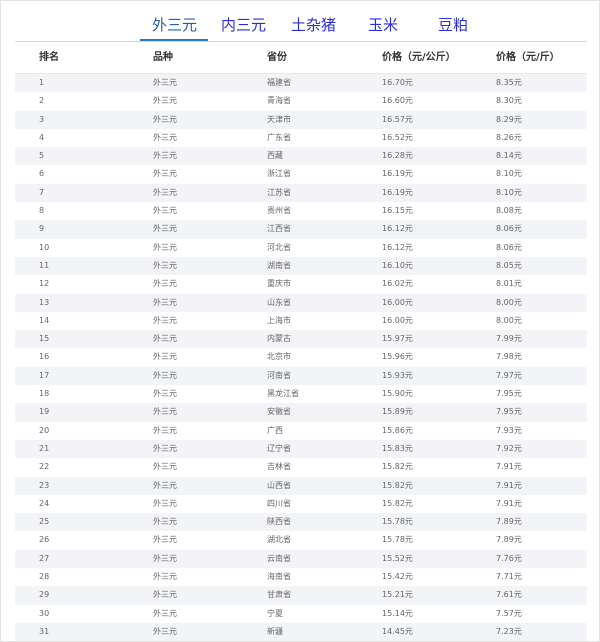  I want to click on table-row: 19 外三元 安徽省 15.89元 7.95元, so click(301, 412).